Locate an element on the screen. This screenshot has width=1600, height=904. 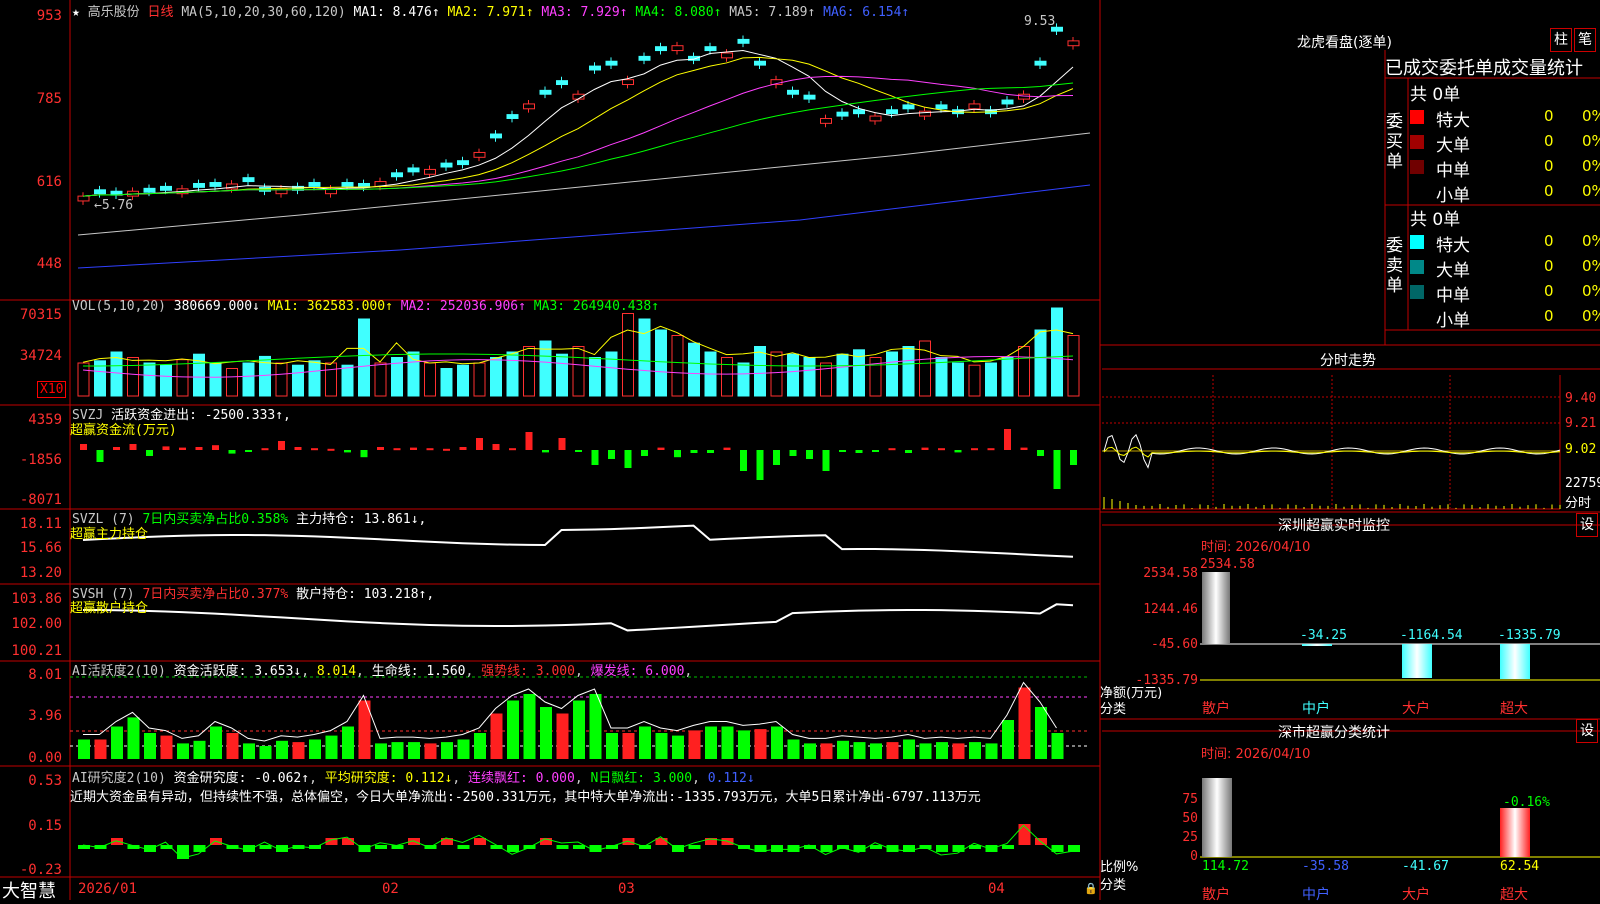
stat-value: 114.72 is located at coordinates (1225, 866).